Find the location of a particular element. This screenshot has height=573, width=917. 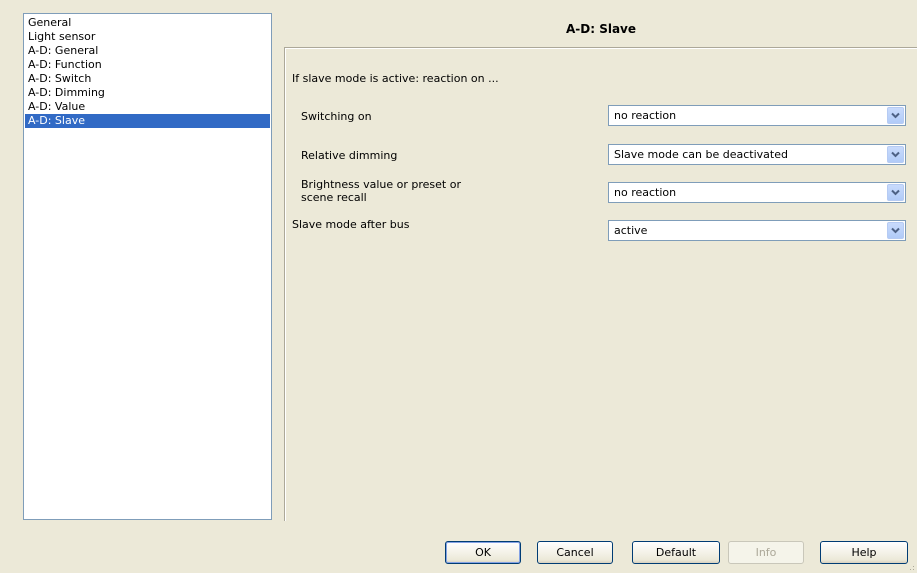

relative-dimming-select: Slave mode can be deactivated is located at coordinates (757, 154).